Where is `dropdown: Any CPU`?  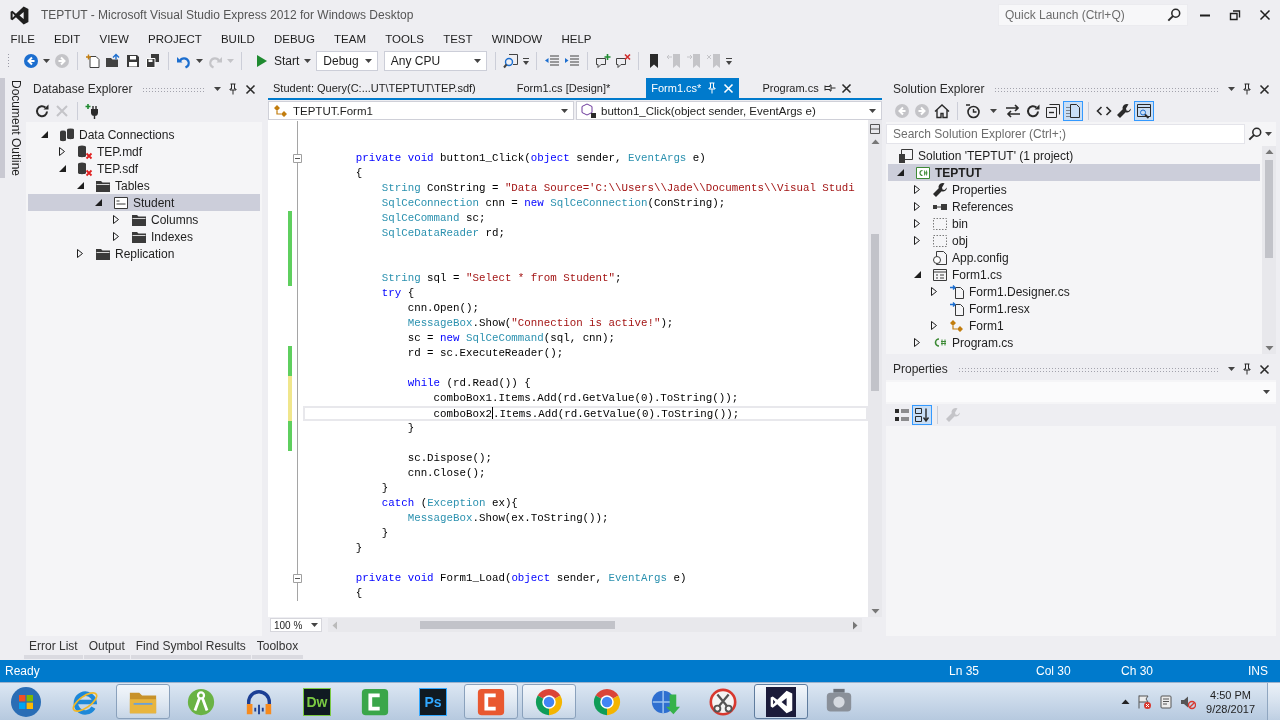
dropdown: Any CPU is located at coordinates (435, 61).